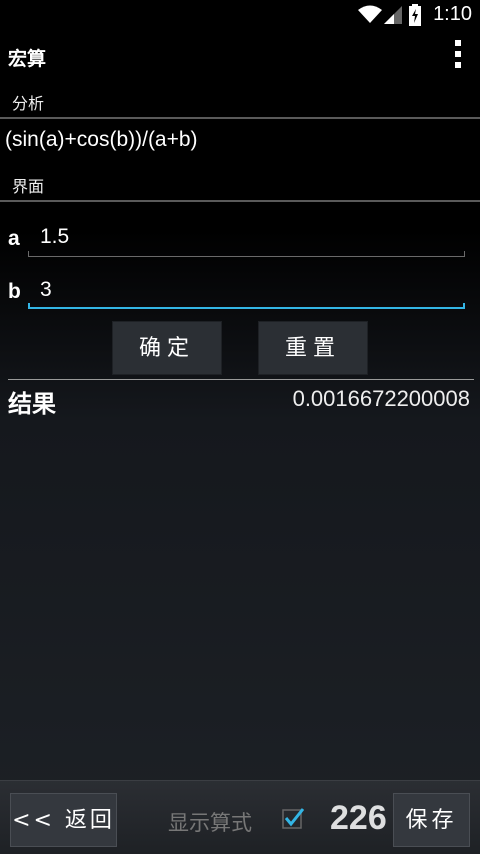 The width and height of the screenshot is (480, 854). What do you see at coordinates (358, 818) in the screenshot?
I see `watermark-logo: 226` at bounding box center [358, 818].